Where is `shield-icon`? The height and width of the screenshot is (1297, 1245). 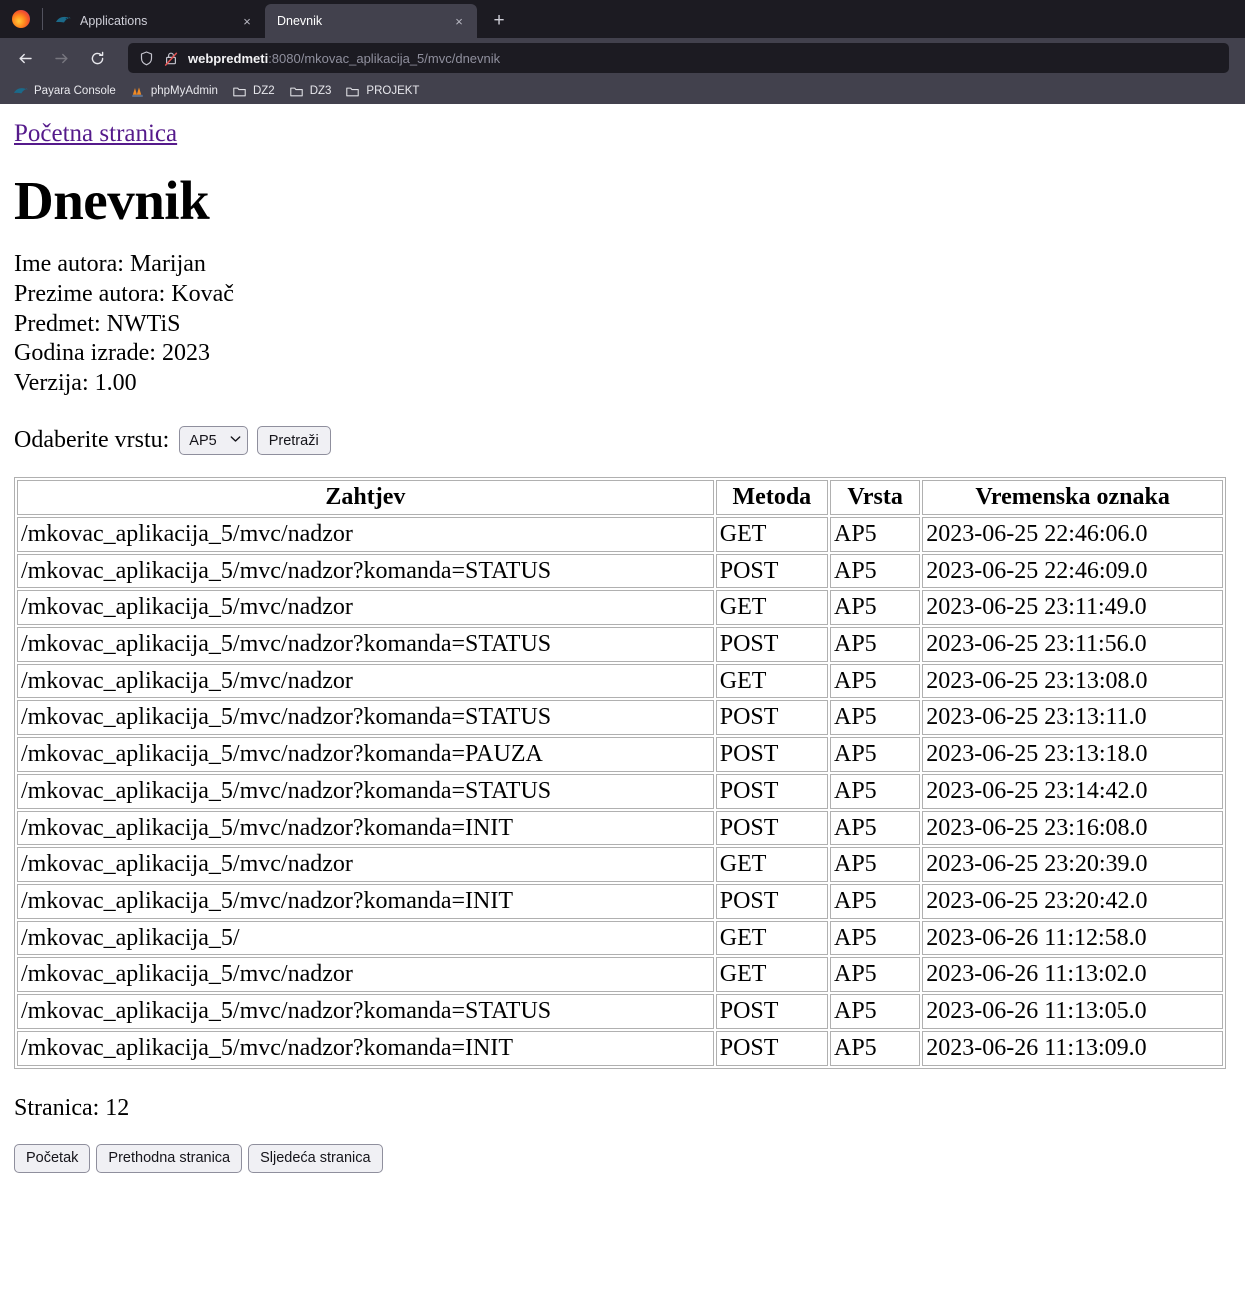
shield-icon is located at coordinates (146, 58).